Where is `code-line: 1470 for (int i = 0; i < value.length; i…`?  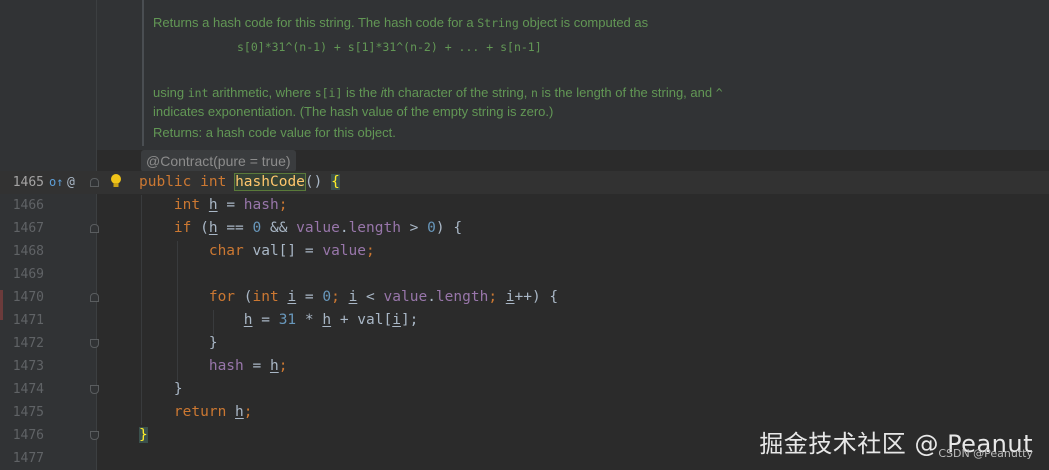 code-line: 1470 for (int i = 0; i < value.length; i… is located at coordinates (524, 297).